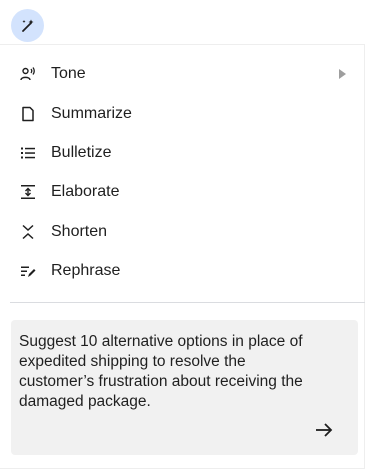 The image size is (366, 472). What do you see at coordinates (182, 271) in the screenshot?
I see `menu-item-rephrase: Rephrase` at bounding box center [182, 271].